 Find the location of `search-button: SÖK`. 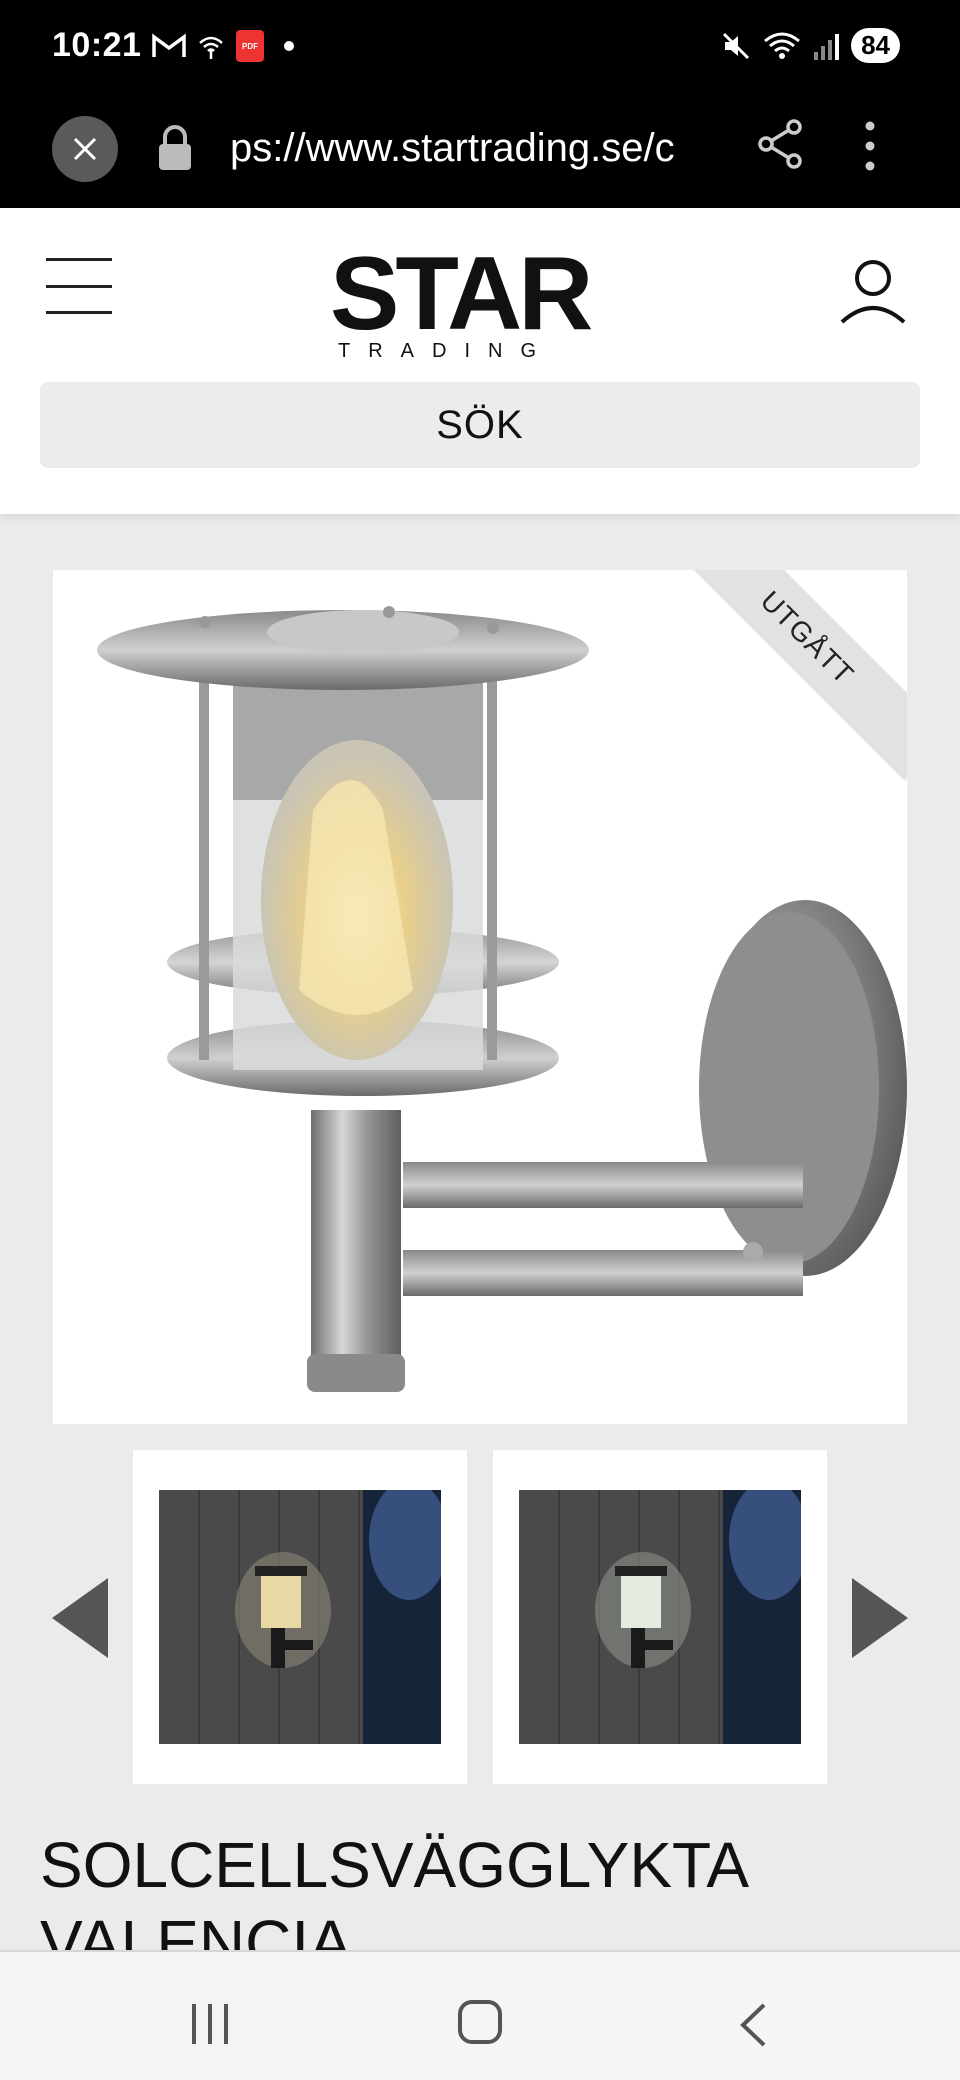

search-button: SÖK is located at coordinates (480, 425).